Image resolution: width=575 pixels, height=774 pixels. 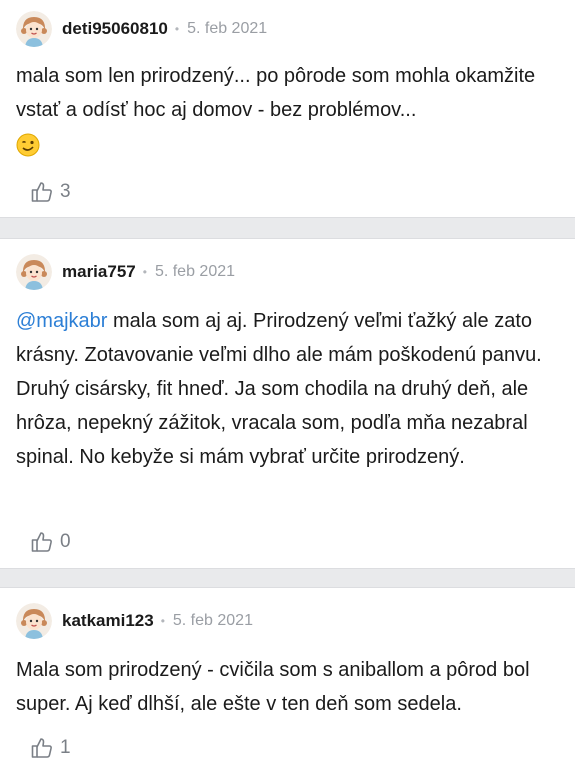 What do you see at coordinates (65, 191) in the screenshot?
I see `like-count: 3` at bounding box center [65, 191].